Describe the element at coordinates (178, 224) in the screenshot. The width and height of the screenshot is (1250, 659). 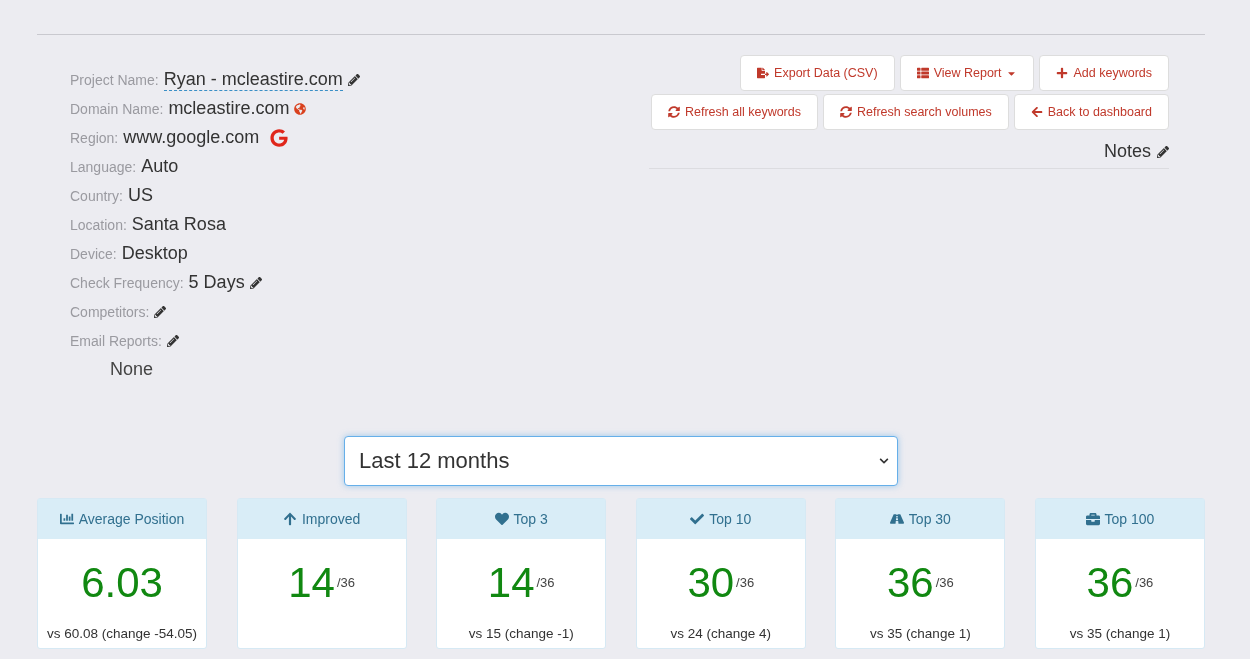
I see `field-value: Santa Rosa` at that location.